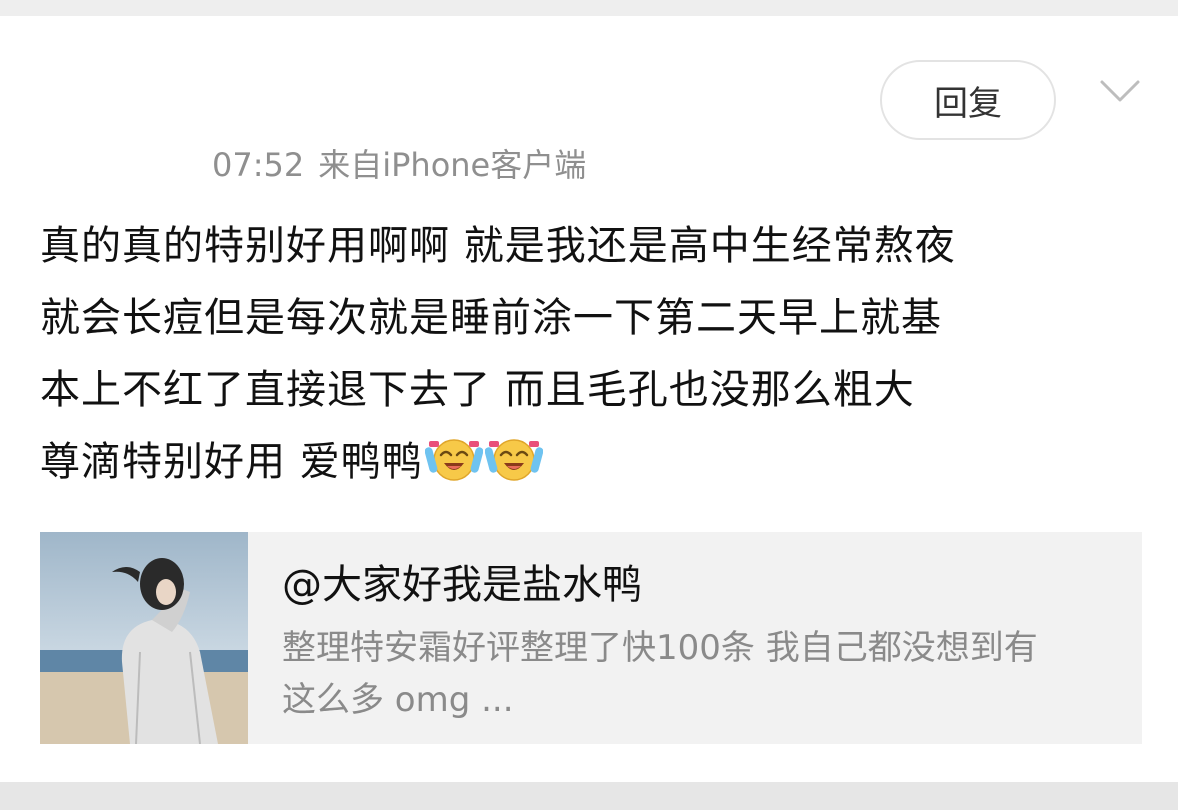 The width and height of the screenshot is (1178, 810). I want to click on comment-line-last: 尊滴特别好用 爱鸭鸭, so click(590, 462).